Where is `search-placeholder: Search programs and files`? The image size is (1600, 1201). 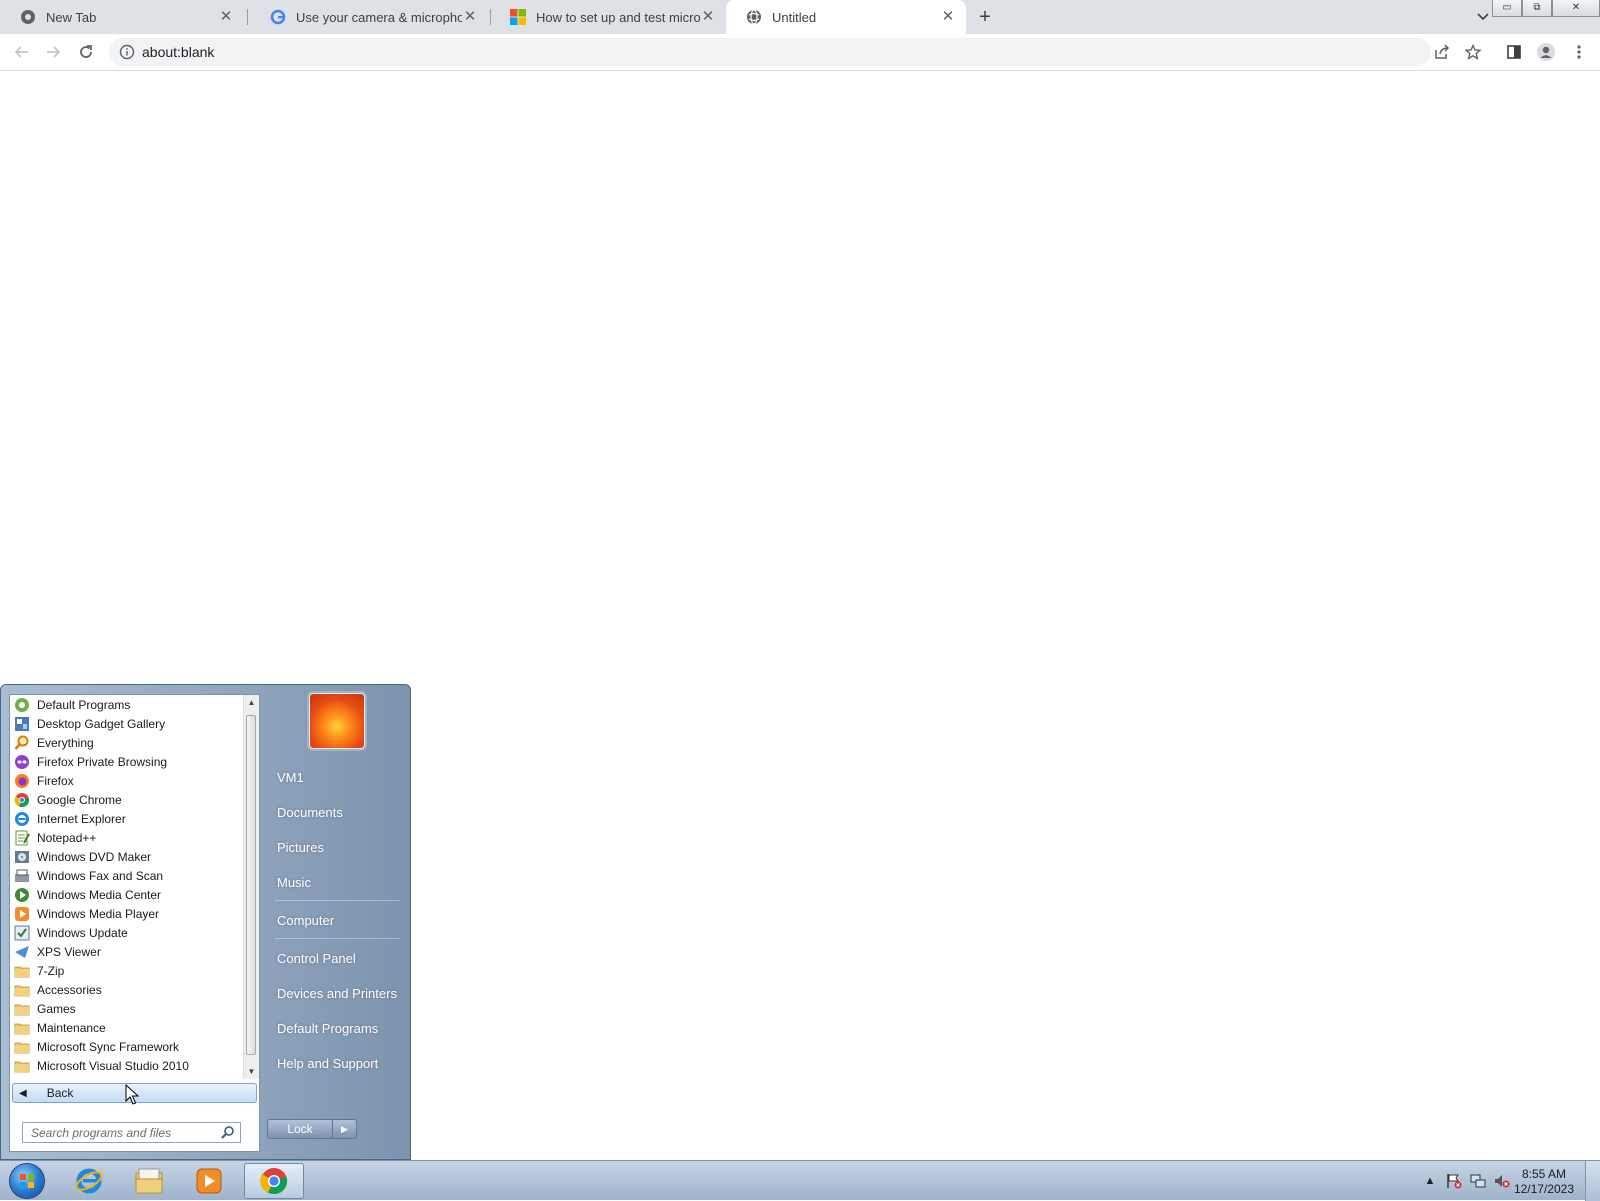
search-placeholder: Search programs and files is located at coordinates (101, 1133).